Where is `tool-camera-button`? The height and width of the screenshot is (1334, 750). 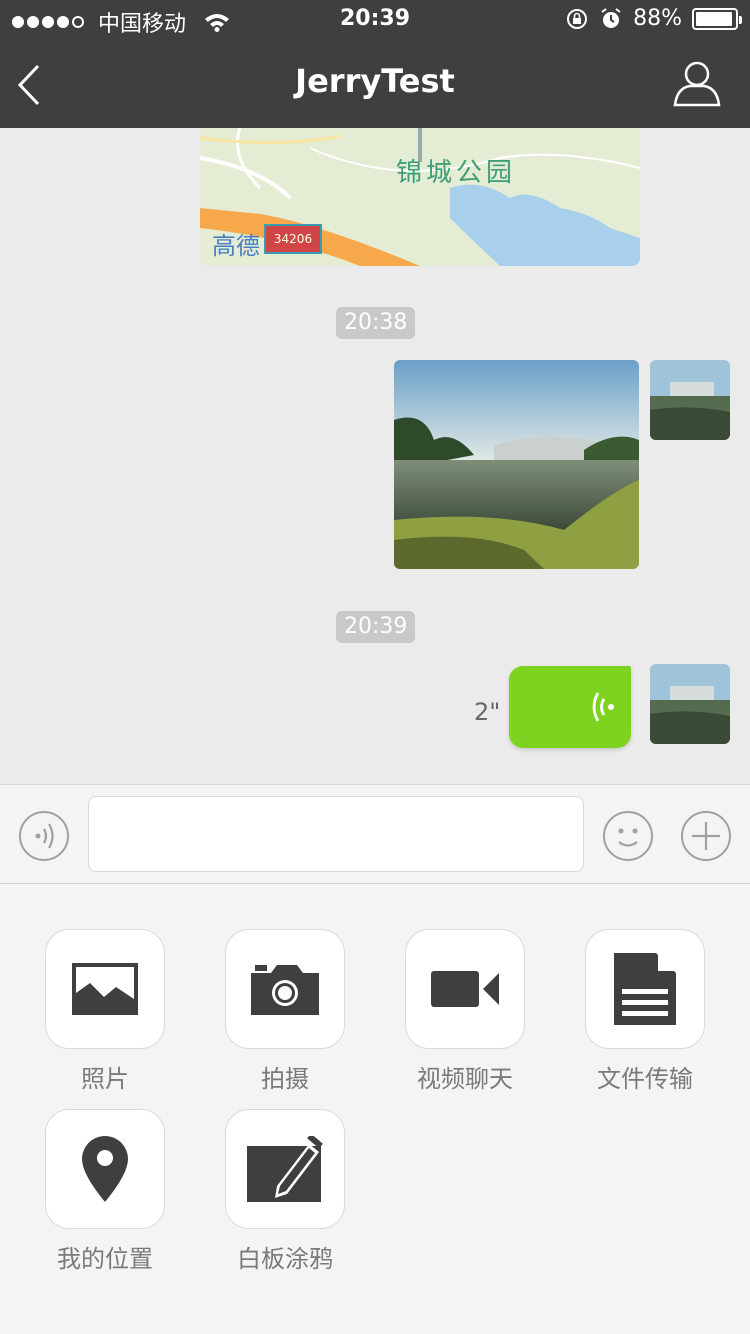
tool-camera-button is located at coordinates (285, 989).